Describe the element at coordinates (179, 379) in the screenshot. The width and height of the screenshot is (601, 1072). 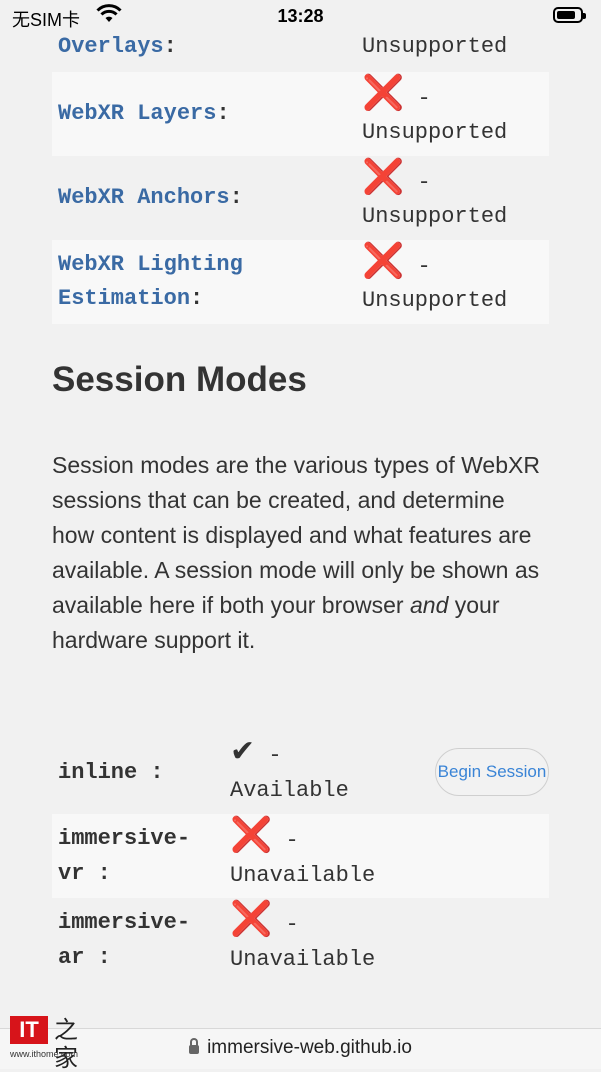
I see `section-title: Session Modes` at that location.